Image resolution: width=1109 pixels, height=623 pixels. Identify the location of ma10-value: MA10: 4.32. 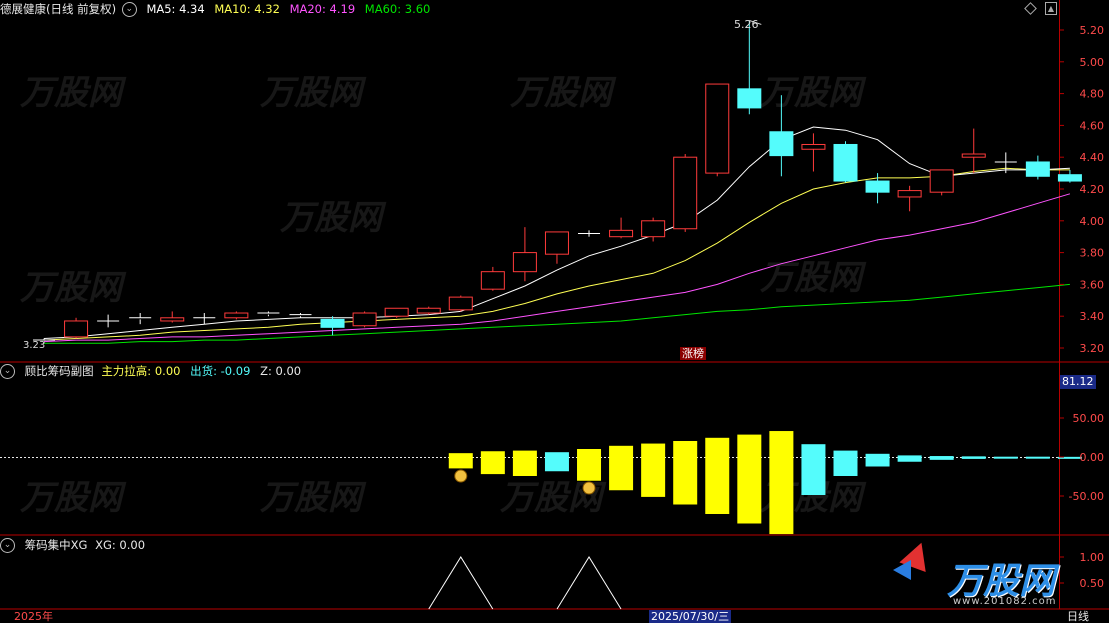
(247, 9).